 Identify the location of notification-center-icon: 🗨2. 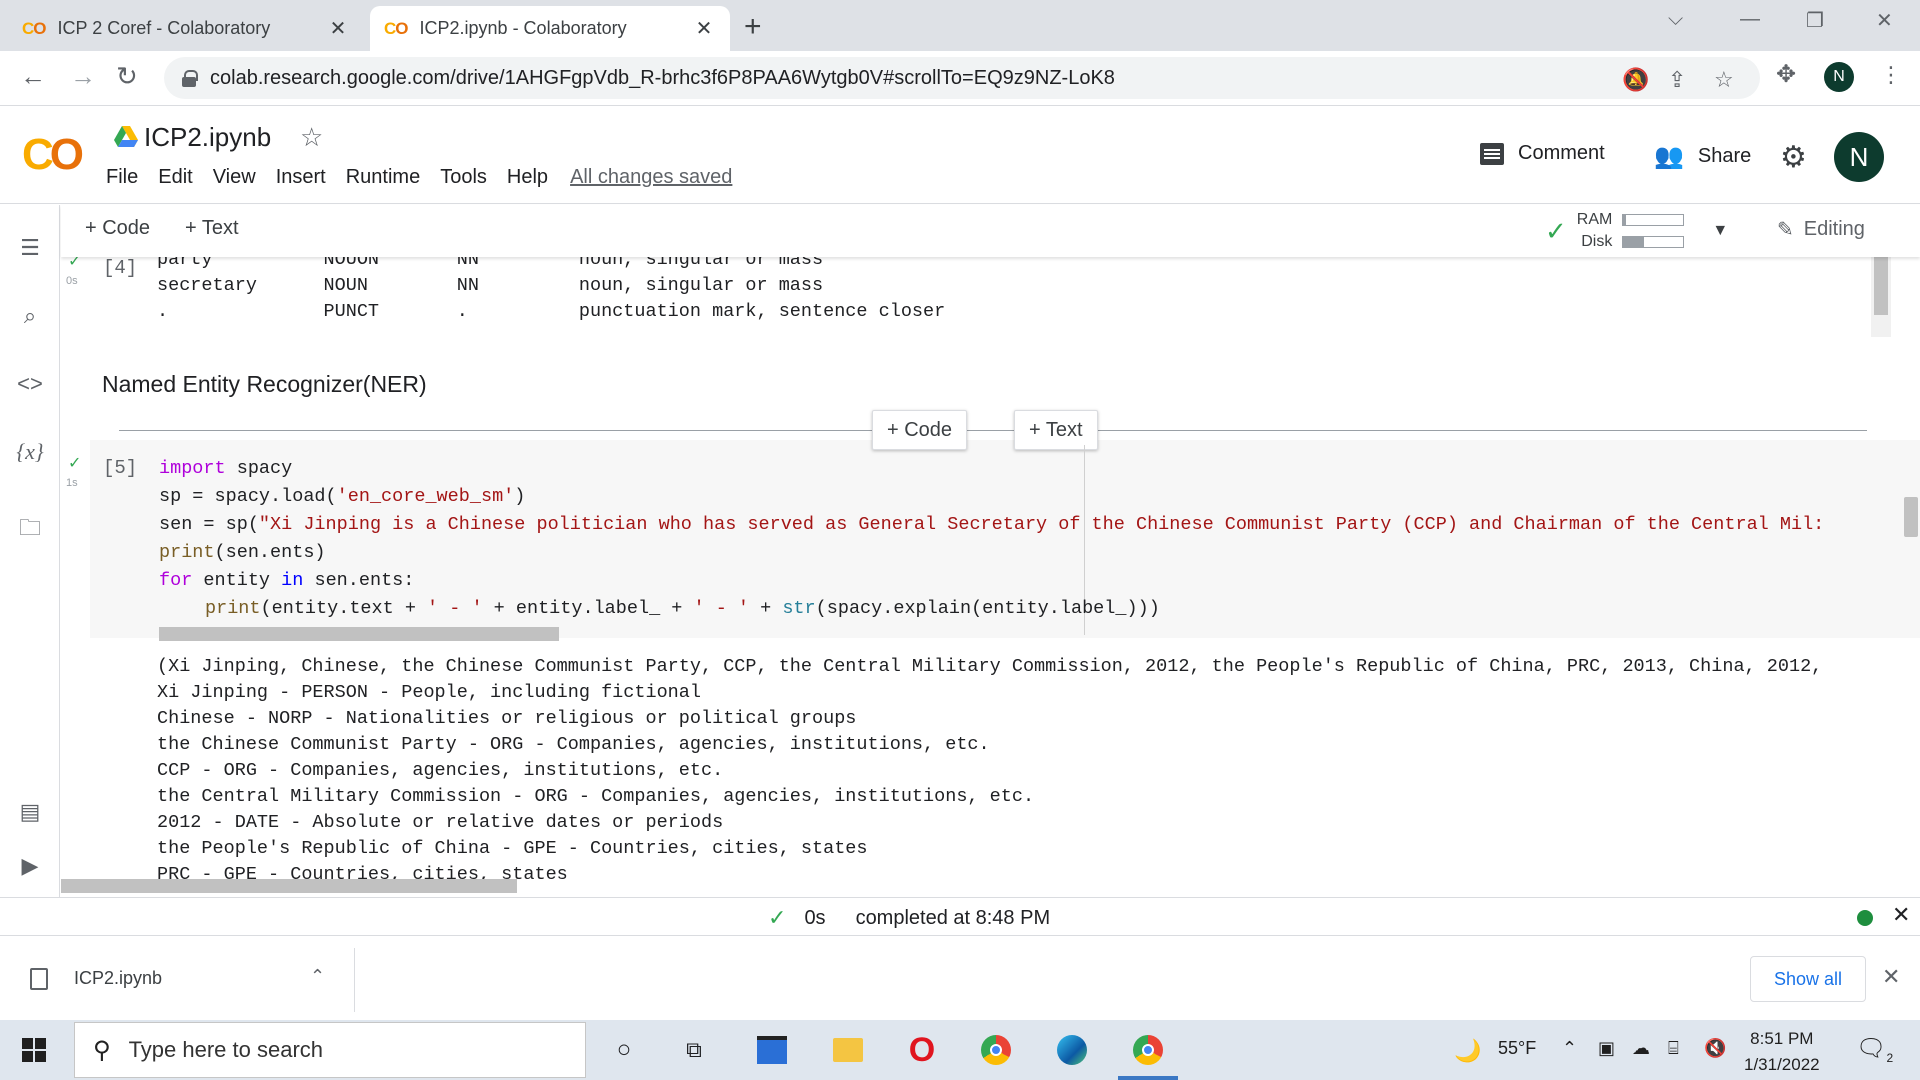
(1874, 1049).